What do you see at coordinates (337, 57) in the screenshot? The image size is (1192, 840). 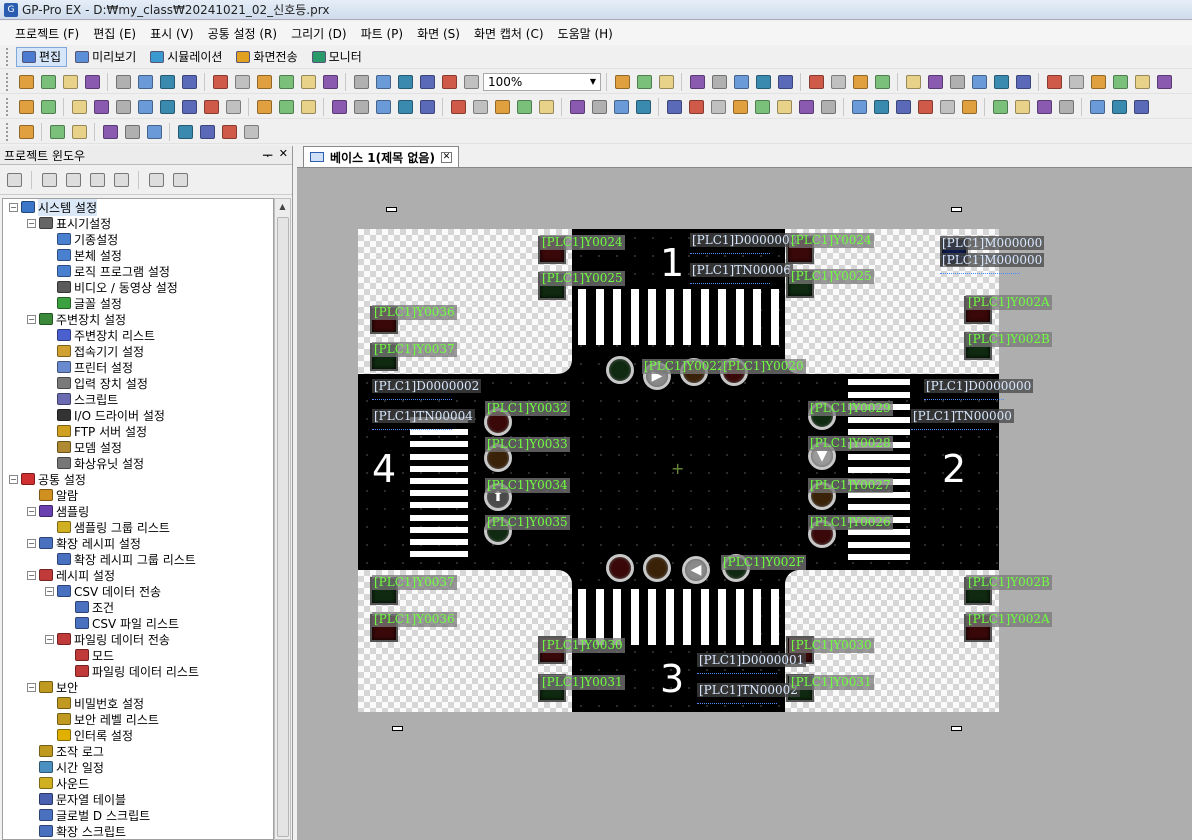 I see `mode-button-4: 모니터` at bounding box center [337, 57].